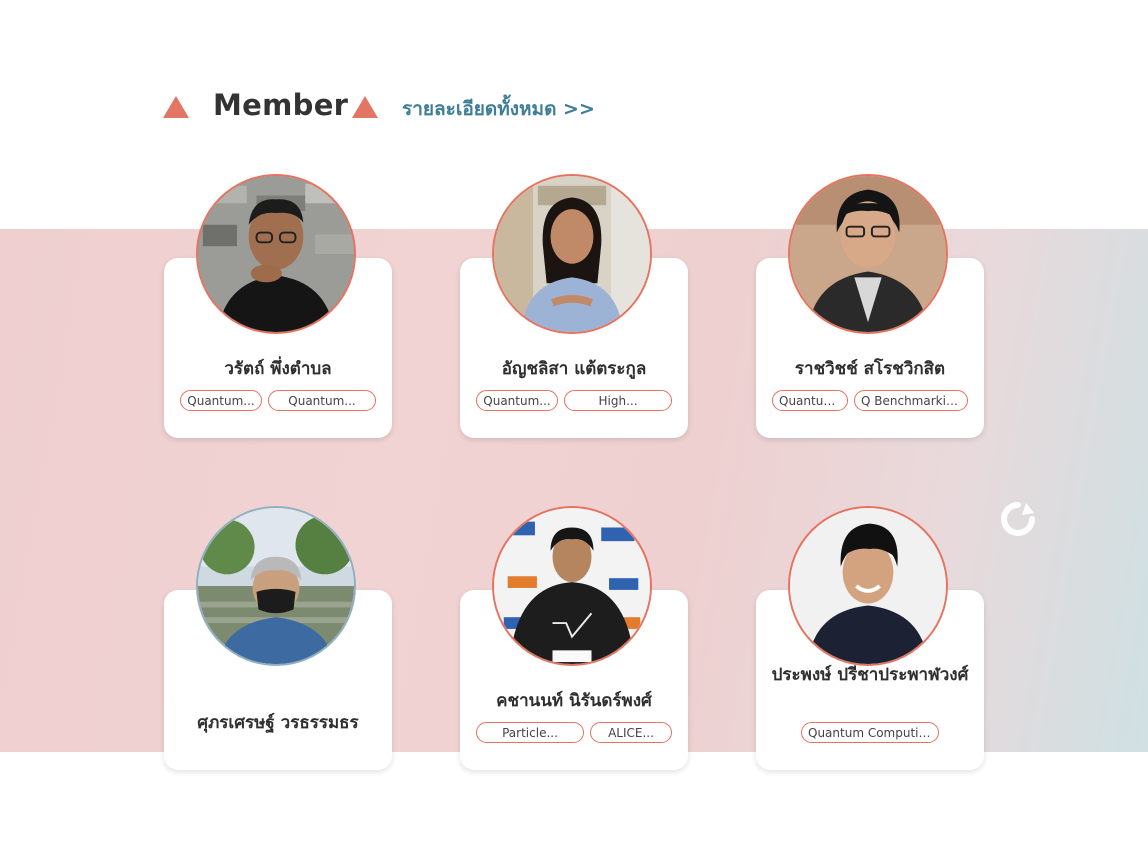  Describe the element at coordinates (498, 109) in the screenshot. I see `view-all-link: รายละเอียดทั้งหมด >>` at that location.